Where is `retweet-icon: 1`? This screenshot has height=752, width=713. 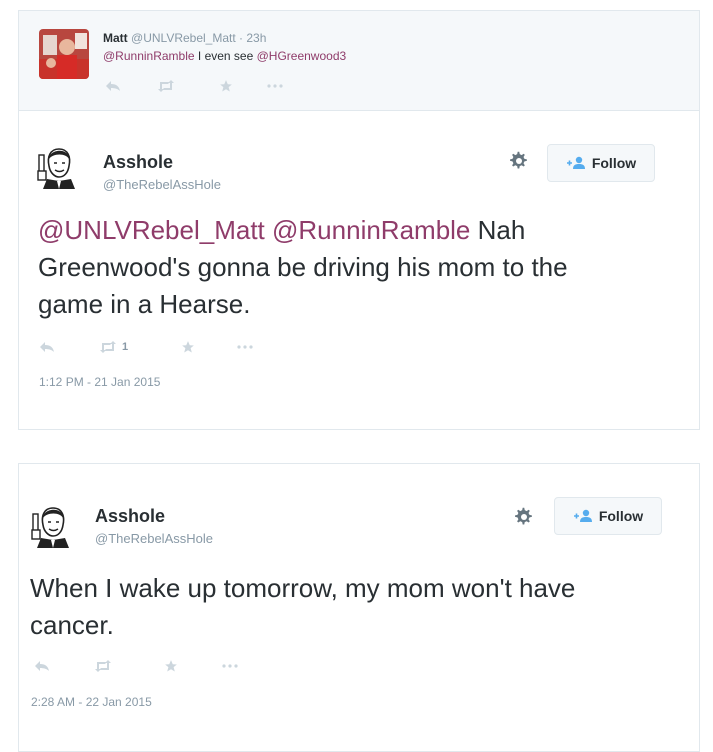 retweet-icon: 1 is located at coordinates (140, 347).